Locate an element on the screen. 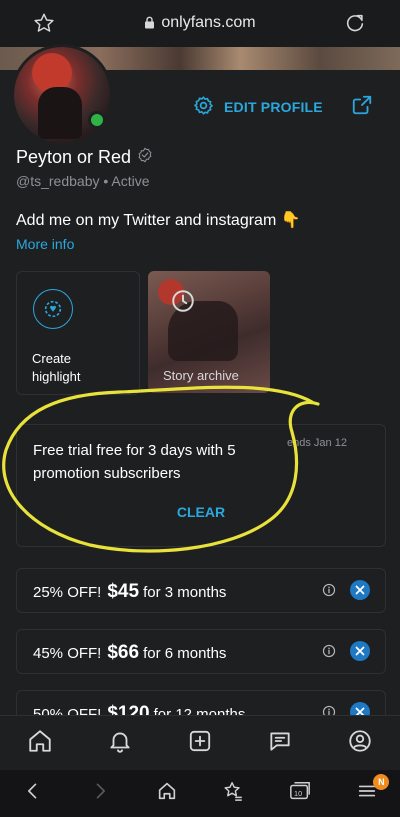 The width and height of the screenshot is (400, 817). new-post-tab is located at coordinates (200, 743).